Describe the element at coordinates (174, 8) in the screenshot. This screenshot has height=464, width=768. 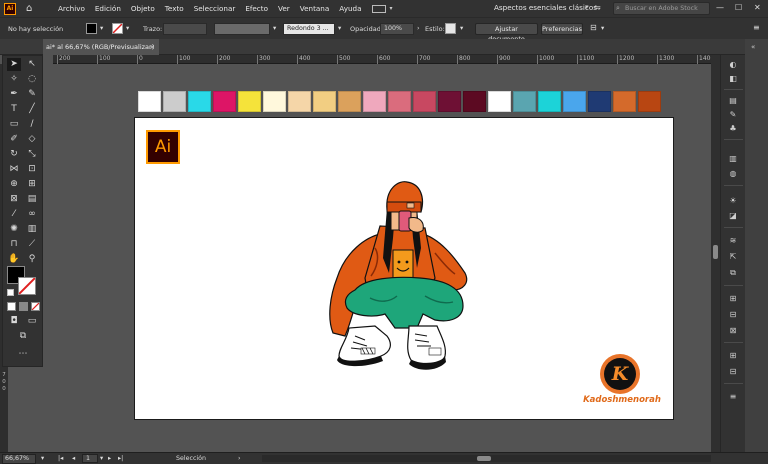
I see `menu-texto: Texto` at that location.